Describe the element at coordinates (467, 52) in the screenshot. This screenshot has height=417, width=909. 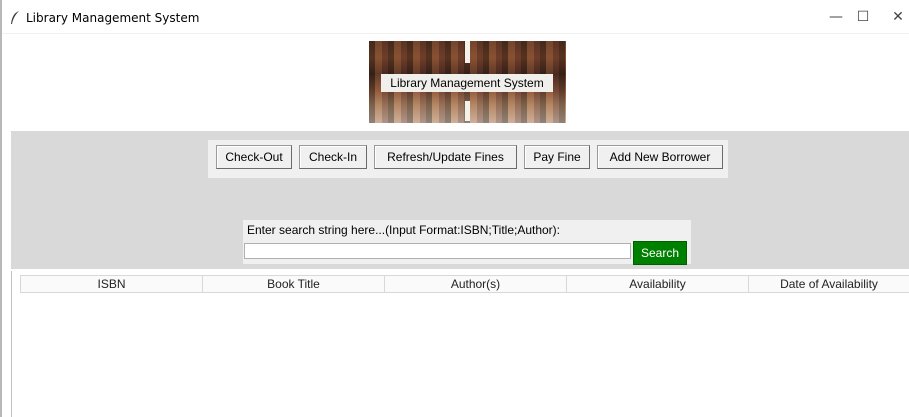
I see `book-page-graphic-top` at that location.